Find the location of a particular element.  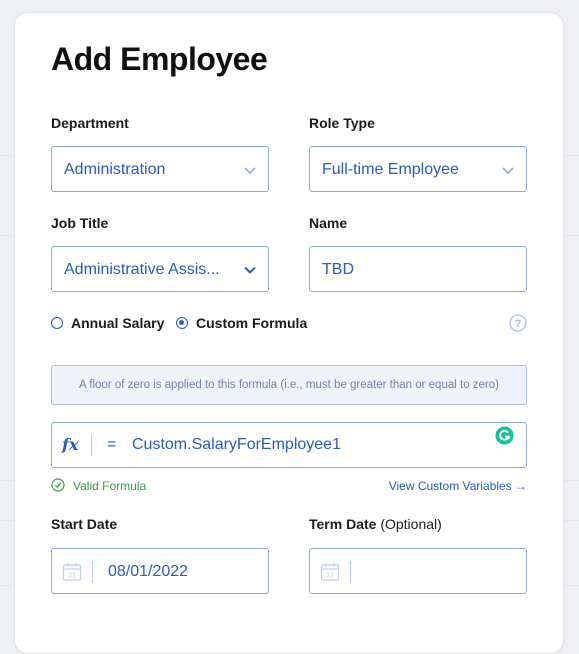

start-date-label: Start Date is located at coordinates (84, 524).